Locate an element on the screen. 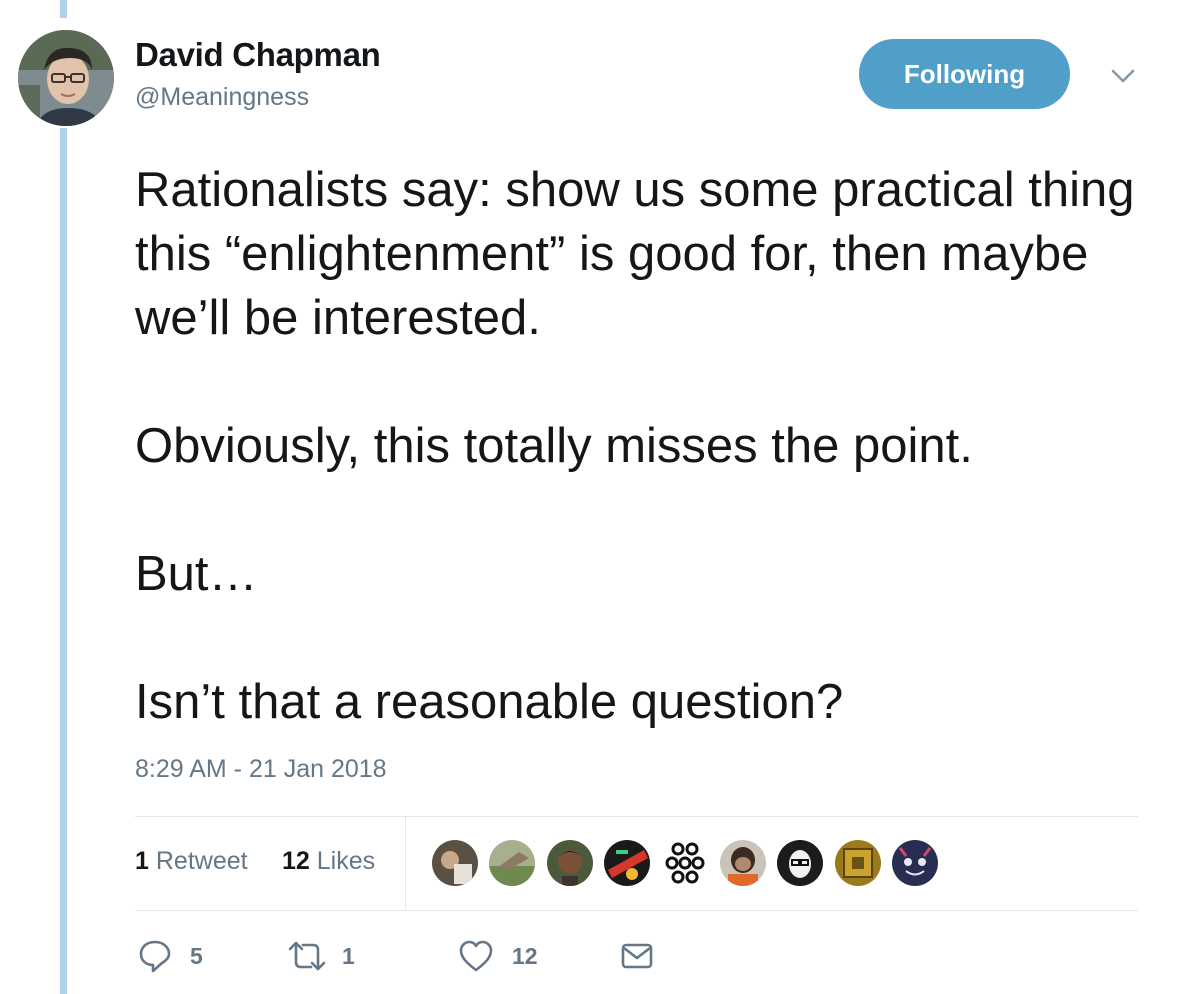 The image size is (1188, 994). tweet-paragraph: Isn’t that a reasonable question? is located at coordinates (489, 702).